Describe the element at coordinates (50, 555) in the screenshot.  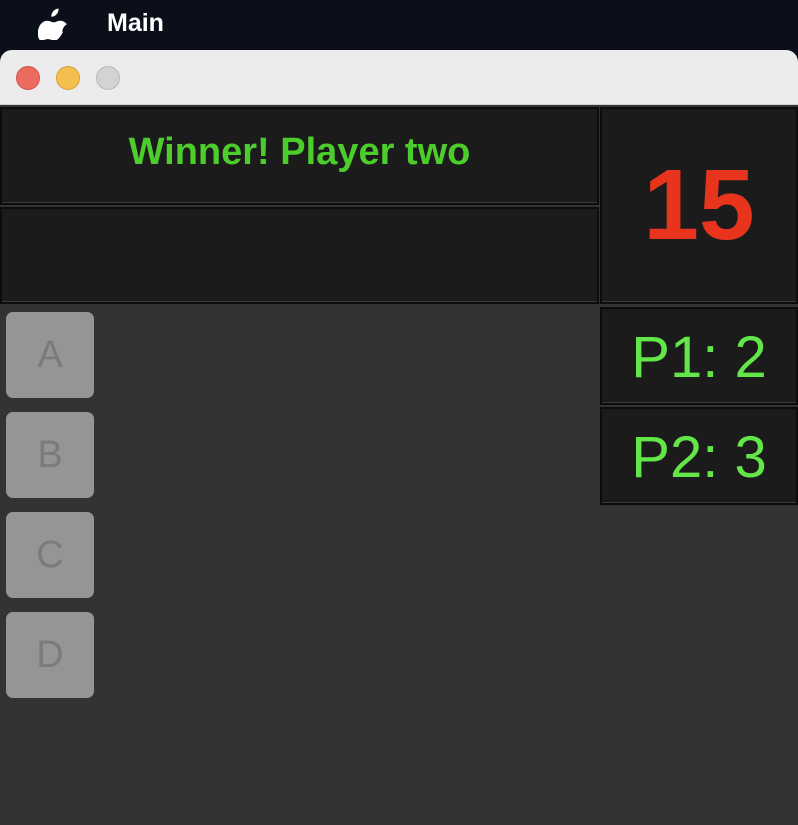
I see `answer-c-button: C` at that location.